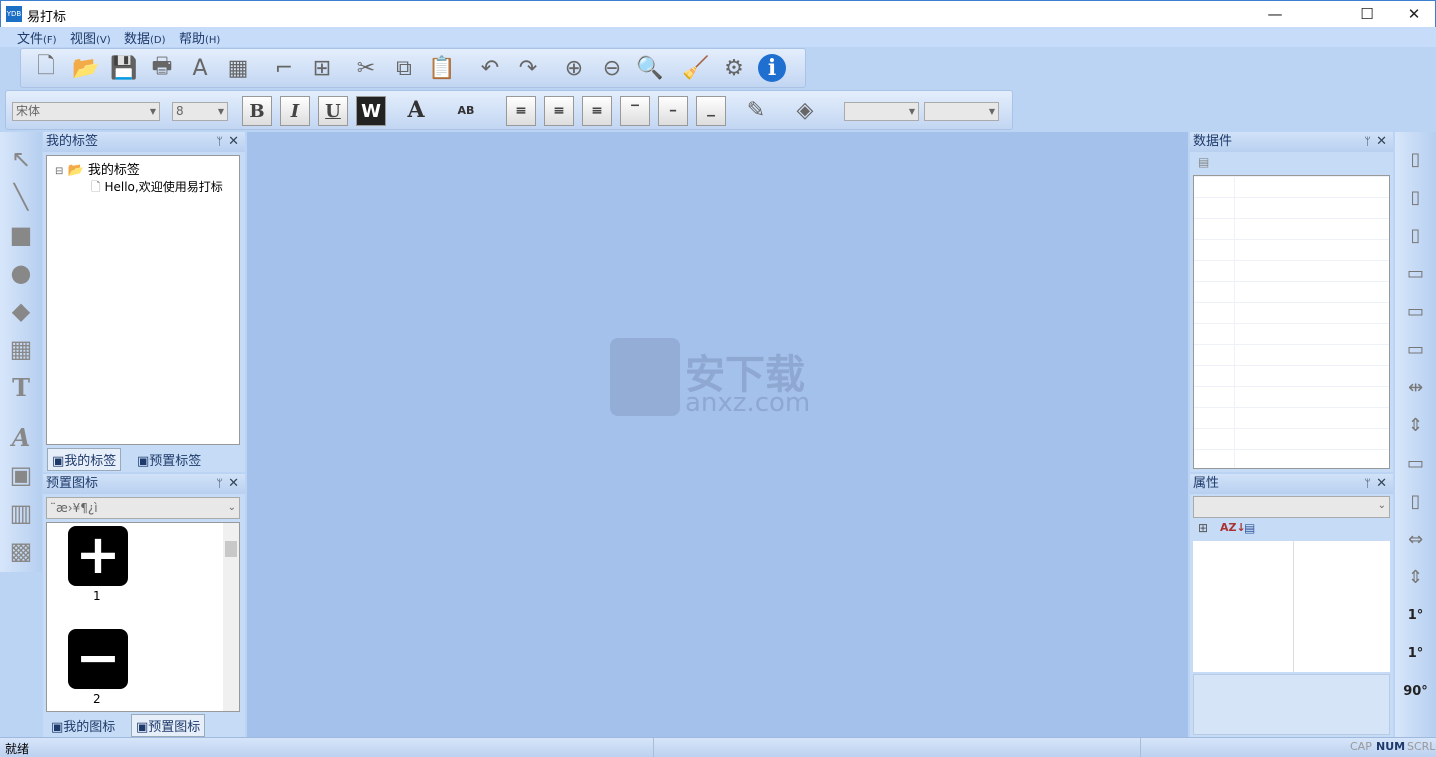 This screenshot has height=757, width=1436. What do you see at coordinates (1415, 425) in the screenshot?
I see `space-v-button: ⇕` at bounding box center [1415, 425].